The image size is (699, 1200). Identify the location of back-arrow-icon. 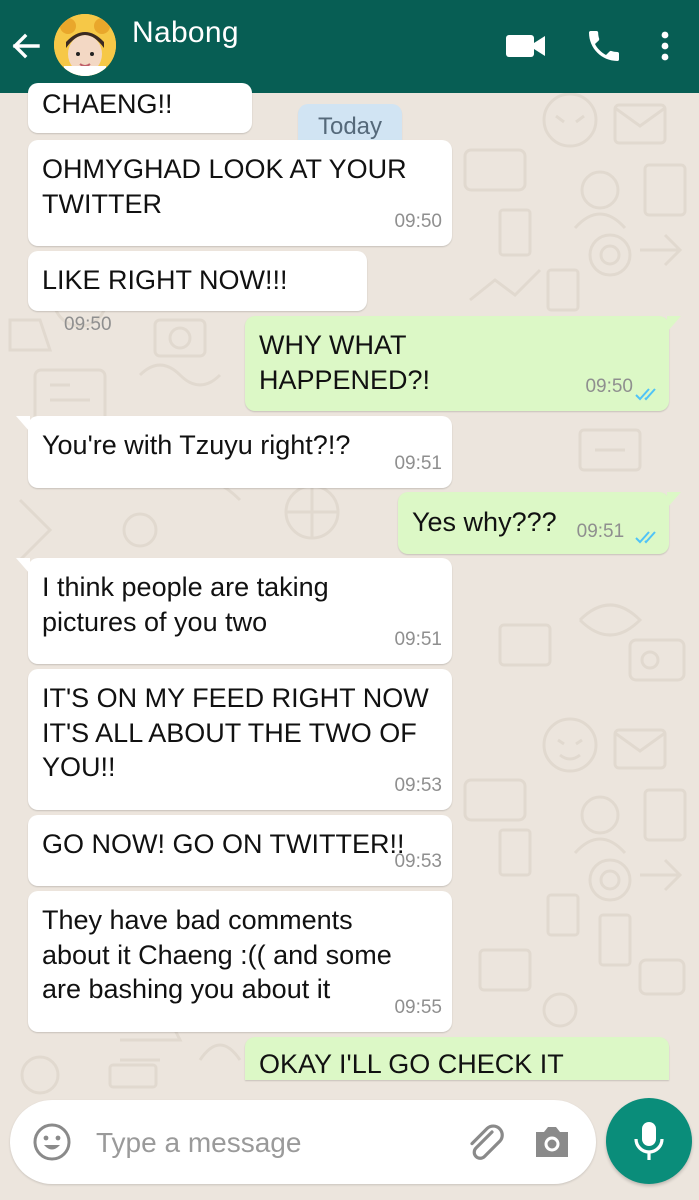
(26, 46).